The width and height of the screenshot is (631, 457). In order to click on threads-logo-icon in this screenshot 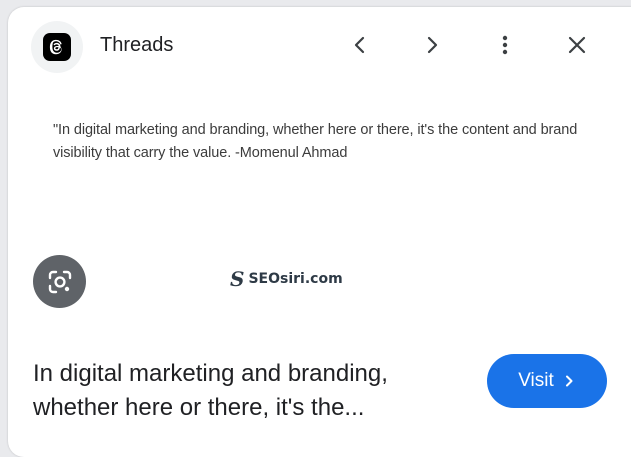, I will do `click(57, 47)`.